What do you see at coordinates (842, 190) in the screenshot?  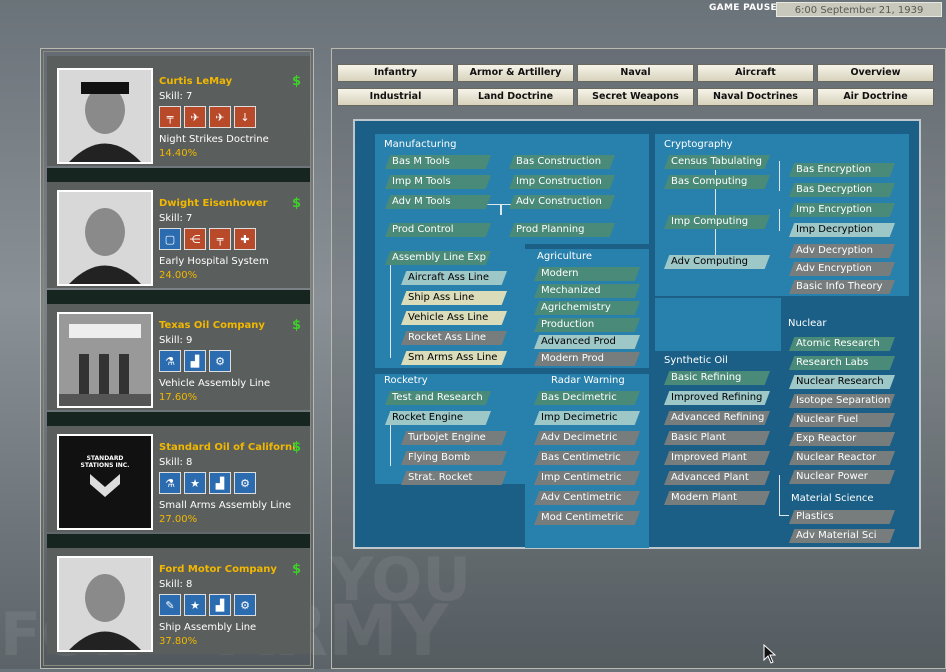 I see `tech-node-bas-decryption: Bas Decryption` at bounding box center [842, 190].